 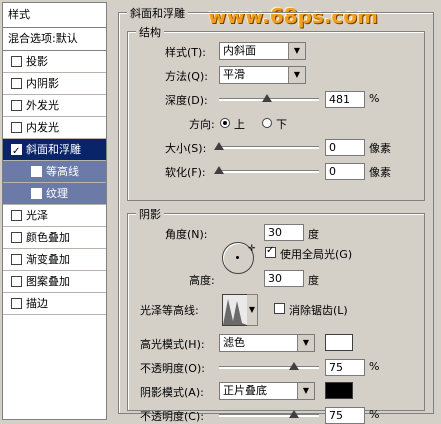 I want to click on style-item-3: 内发光, so click(x=54, y=128).